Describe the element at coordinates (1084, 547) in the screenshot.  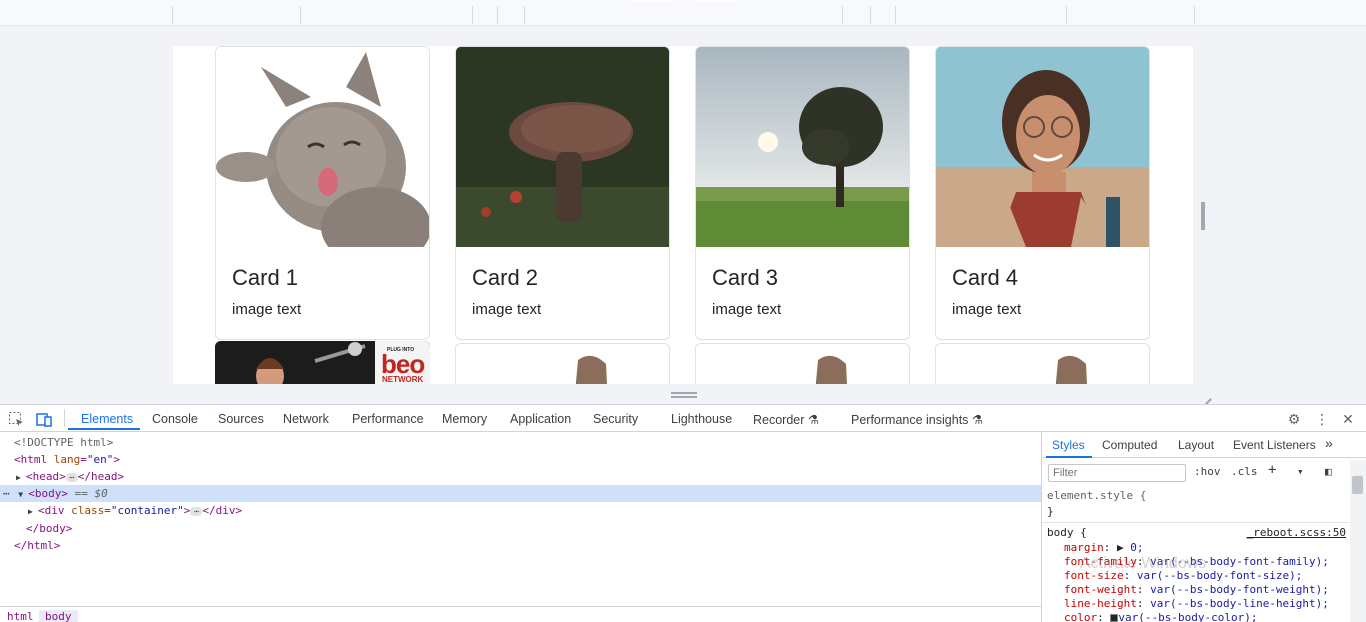
I see `prop-name: margin` at that location.